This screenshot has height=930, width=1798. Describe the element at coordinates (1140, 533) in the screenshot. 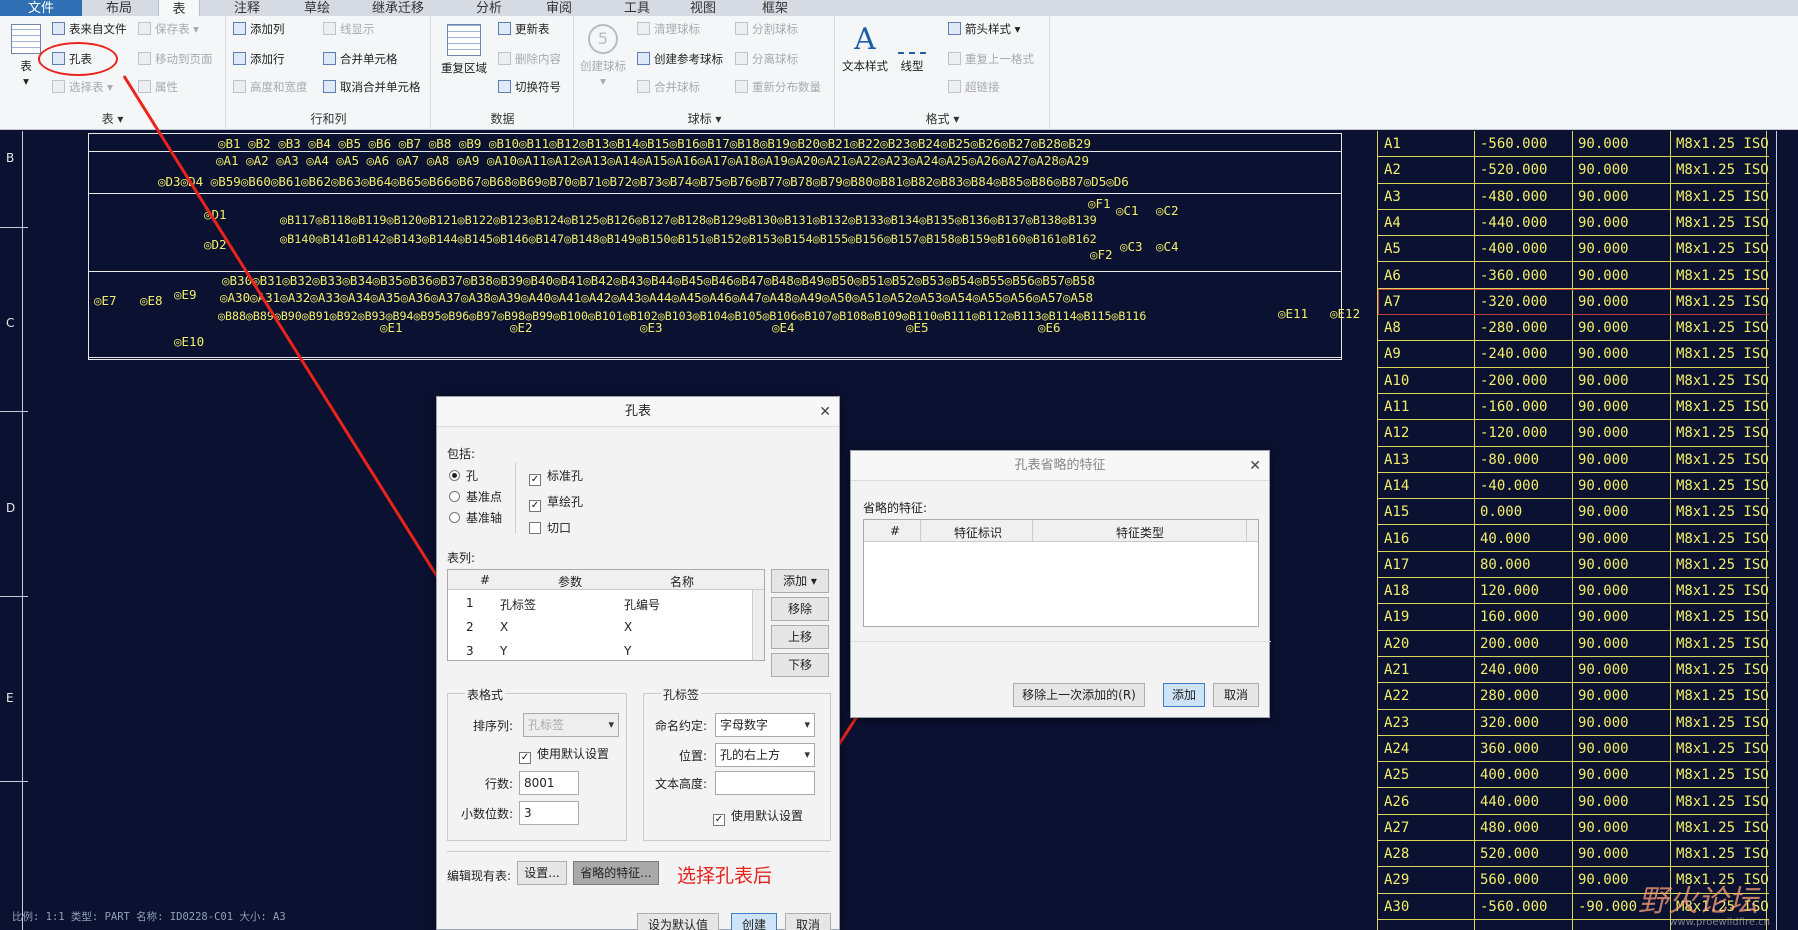

I see `grid-head-feature-type: 特征类型` at that location.